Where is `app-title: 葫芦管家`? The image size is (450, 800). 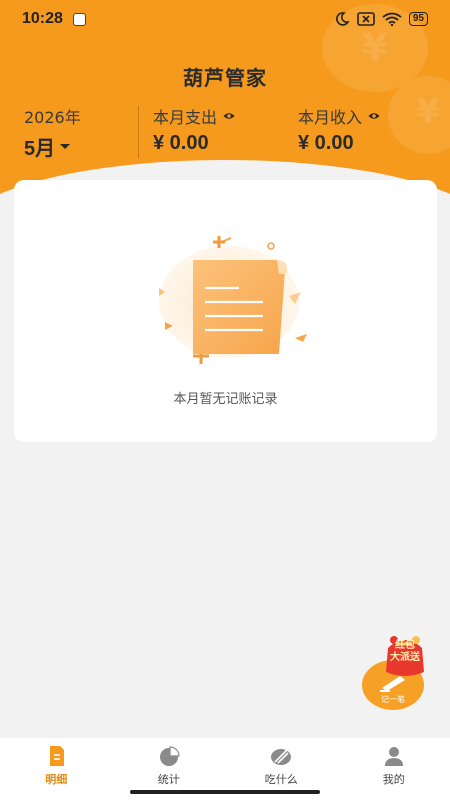 app-title: 葫芦管家 is located at coordinates (225, 78).